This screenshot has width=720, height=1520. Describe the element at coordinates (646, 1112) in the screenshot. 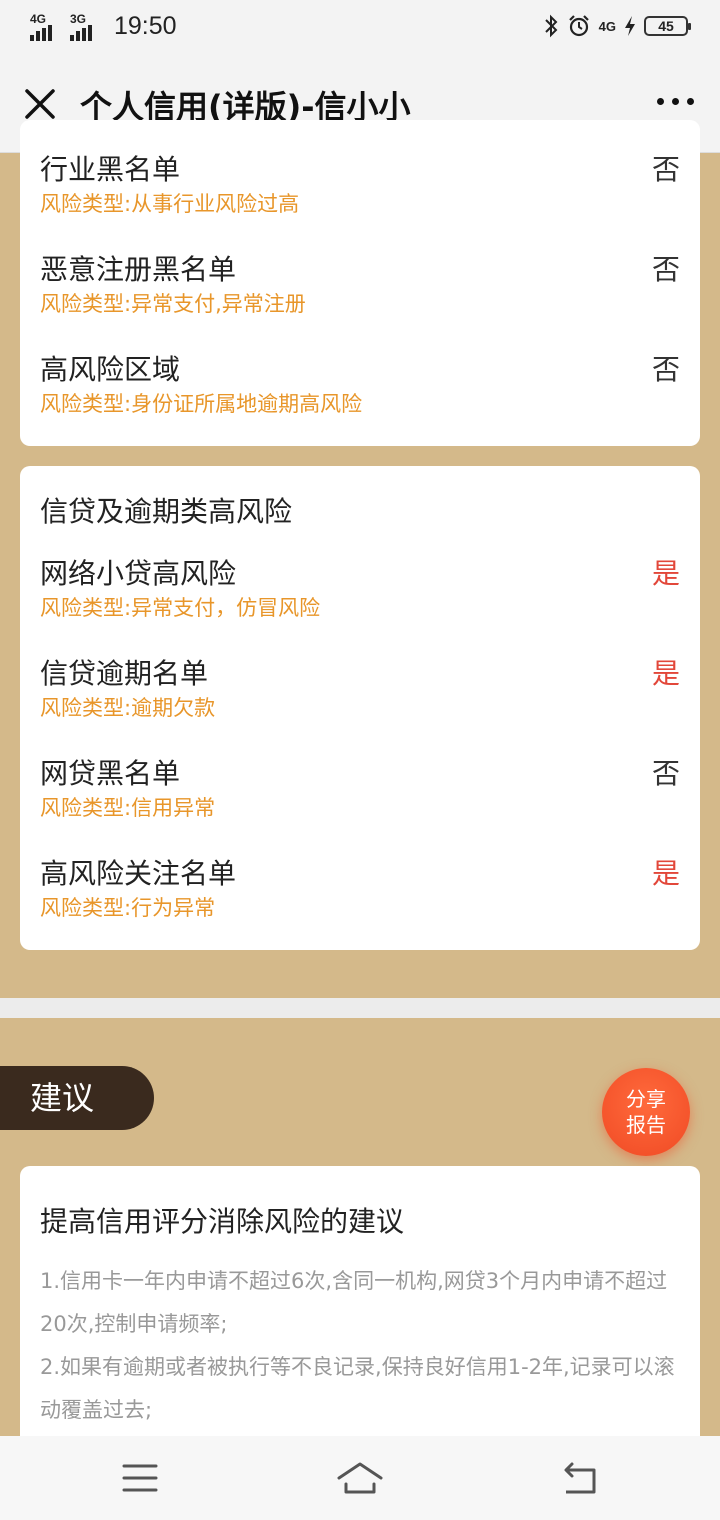

I see `share-report-button: 分享 报告` at that location.